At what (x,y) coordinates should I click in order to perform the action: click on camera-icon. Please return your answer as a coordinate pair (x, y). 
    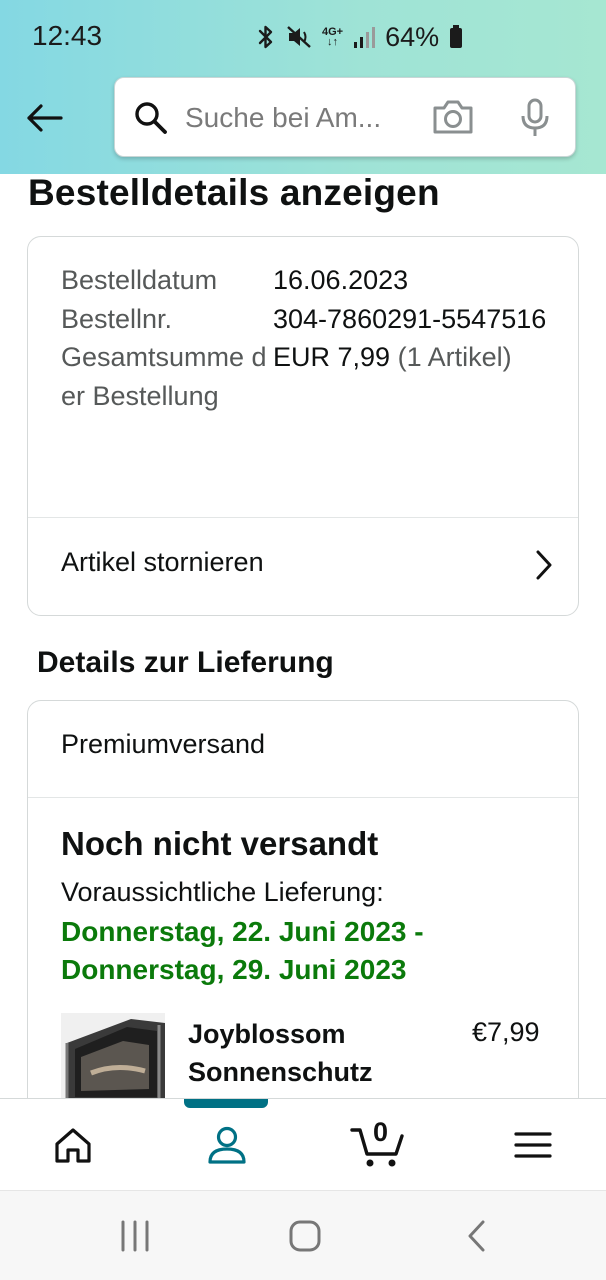
    Looking at the image, I should click on (453, 119).